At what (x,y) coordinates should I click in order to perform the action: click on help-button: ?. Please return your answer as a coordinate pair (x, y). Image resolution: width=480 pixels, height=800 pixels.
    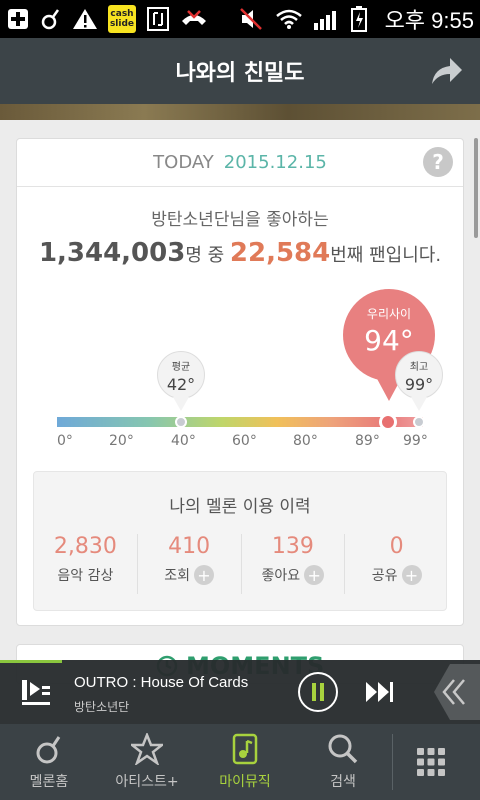
    Looking at the image, I should click on (438, 162).